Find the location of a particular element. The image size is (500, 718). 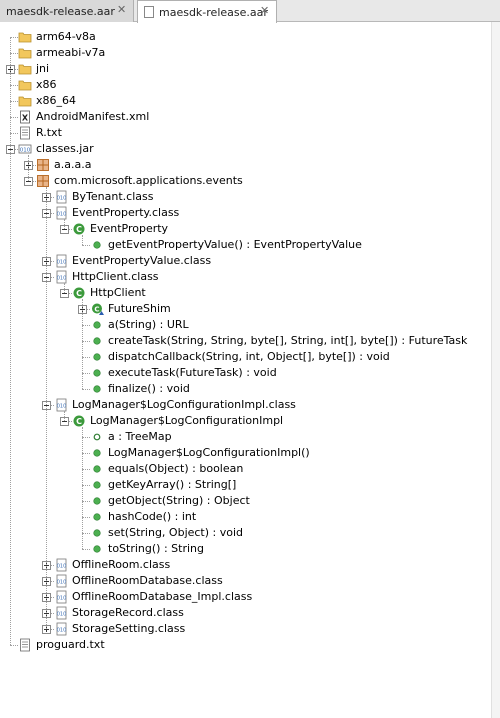

tree-node: 010 OfflineRoom.class is located at coordinates (246, 565).